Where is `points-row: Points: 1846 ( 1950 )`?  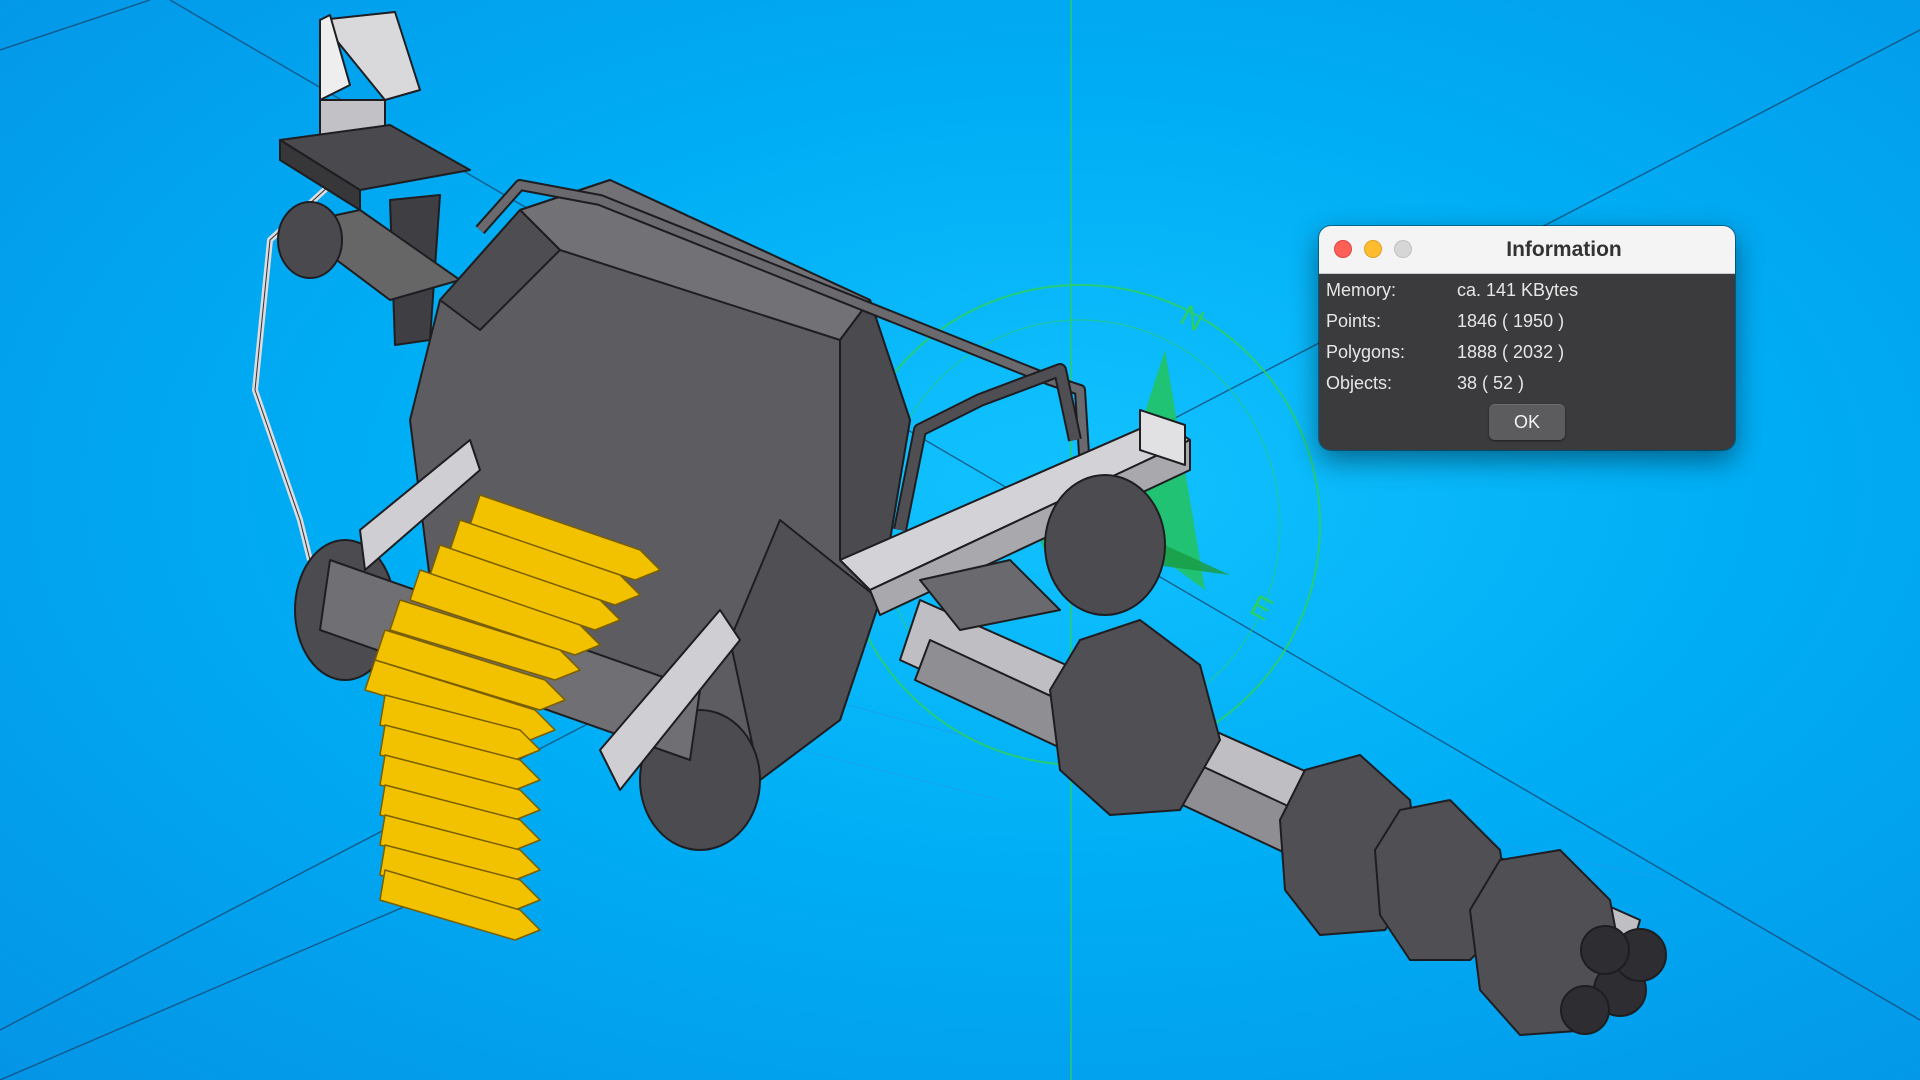
points-row: Points: 1846 ( 1950 ) is located at coordinates (1527, 325).